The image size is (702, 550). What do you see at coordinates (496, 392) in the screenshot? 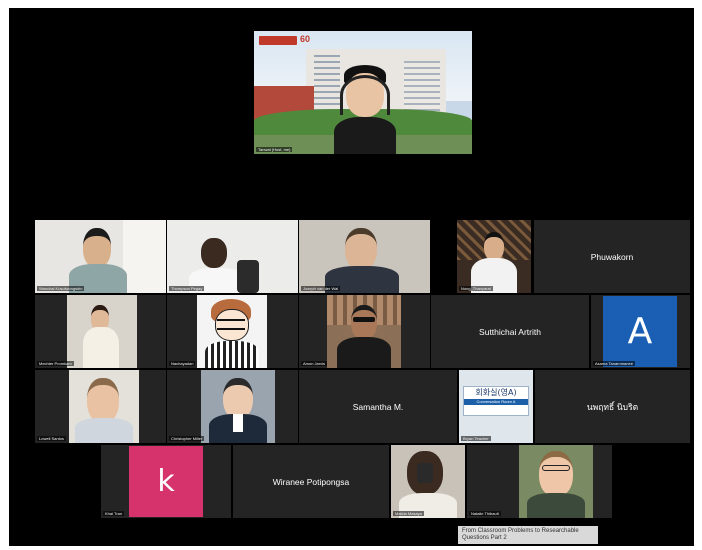
I see `room-sign-korean: 회화실(영A)` at bounding box center [496, 392].